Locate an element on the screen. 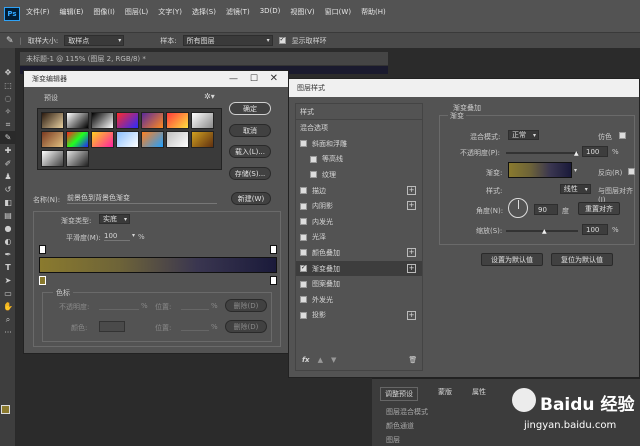  cancel-button: 取消 is located at coordinates (250, 130).